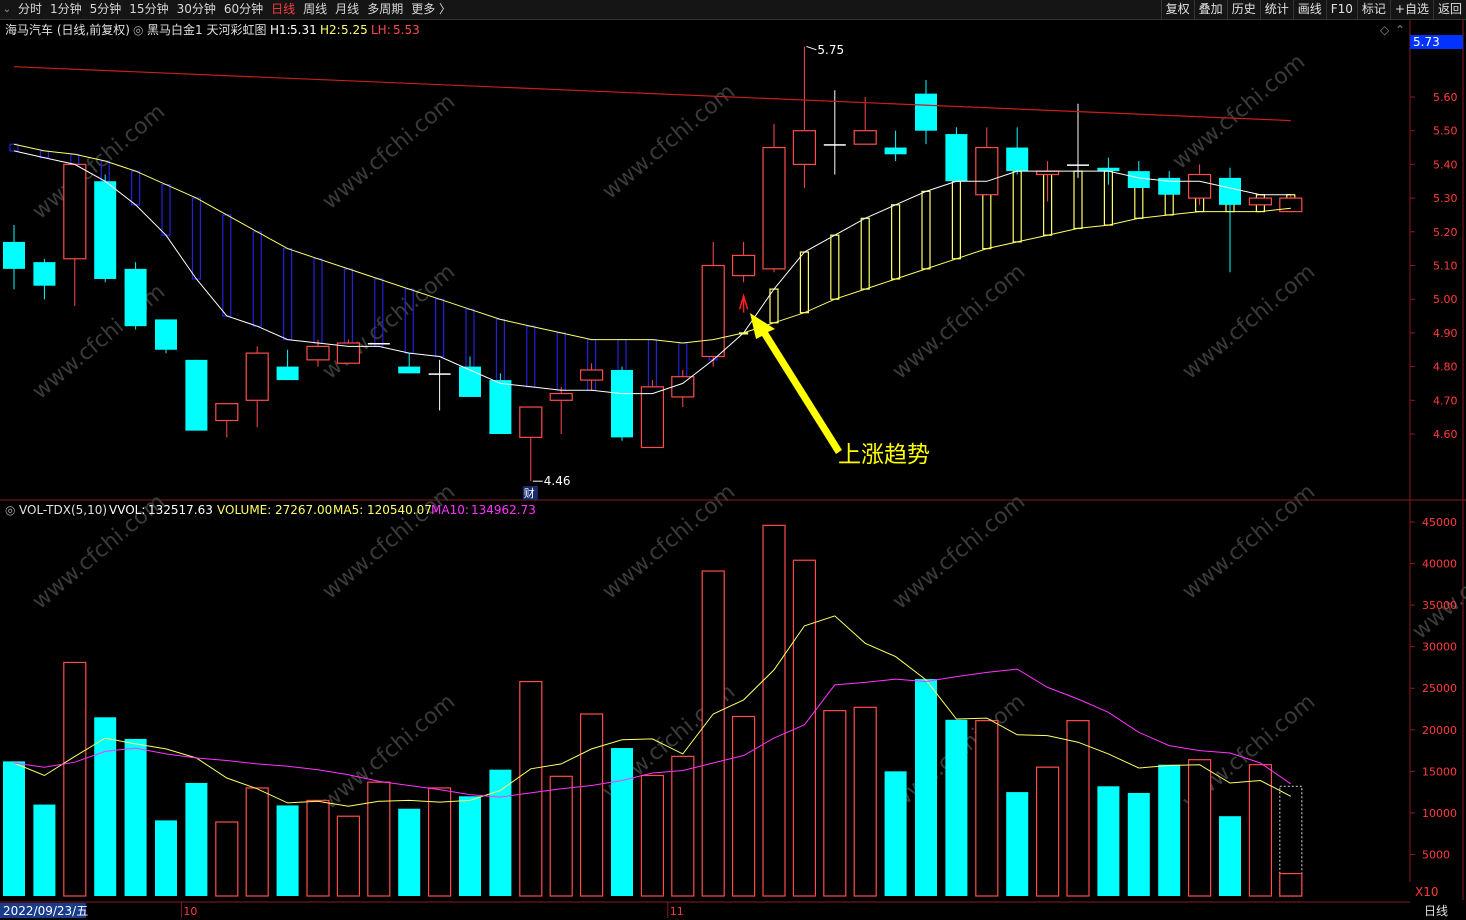 This screenshot has height=920, width=1466. I want to click on toolbar-button-6: 标记, so click(1373, 9).